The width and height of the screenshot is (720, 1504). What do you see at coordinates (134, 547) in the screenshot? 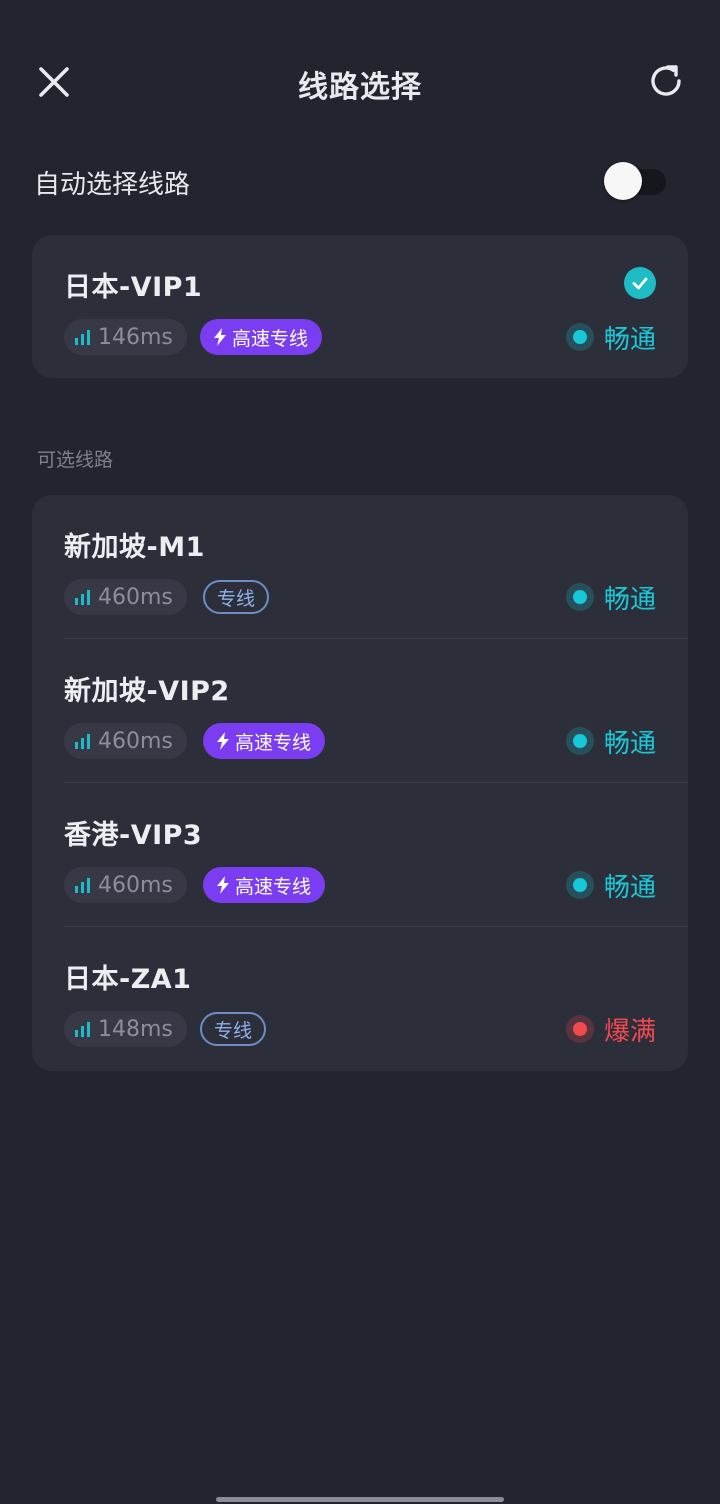
I see `route-name: 新加坡-M1` at bounding box center [134, 547].